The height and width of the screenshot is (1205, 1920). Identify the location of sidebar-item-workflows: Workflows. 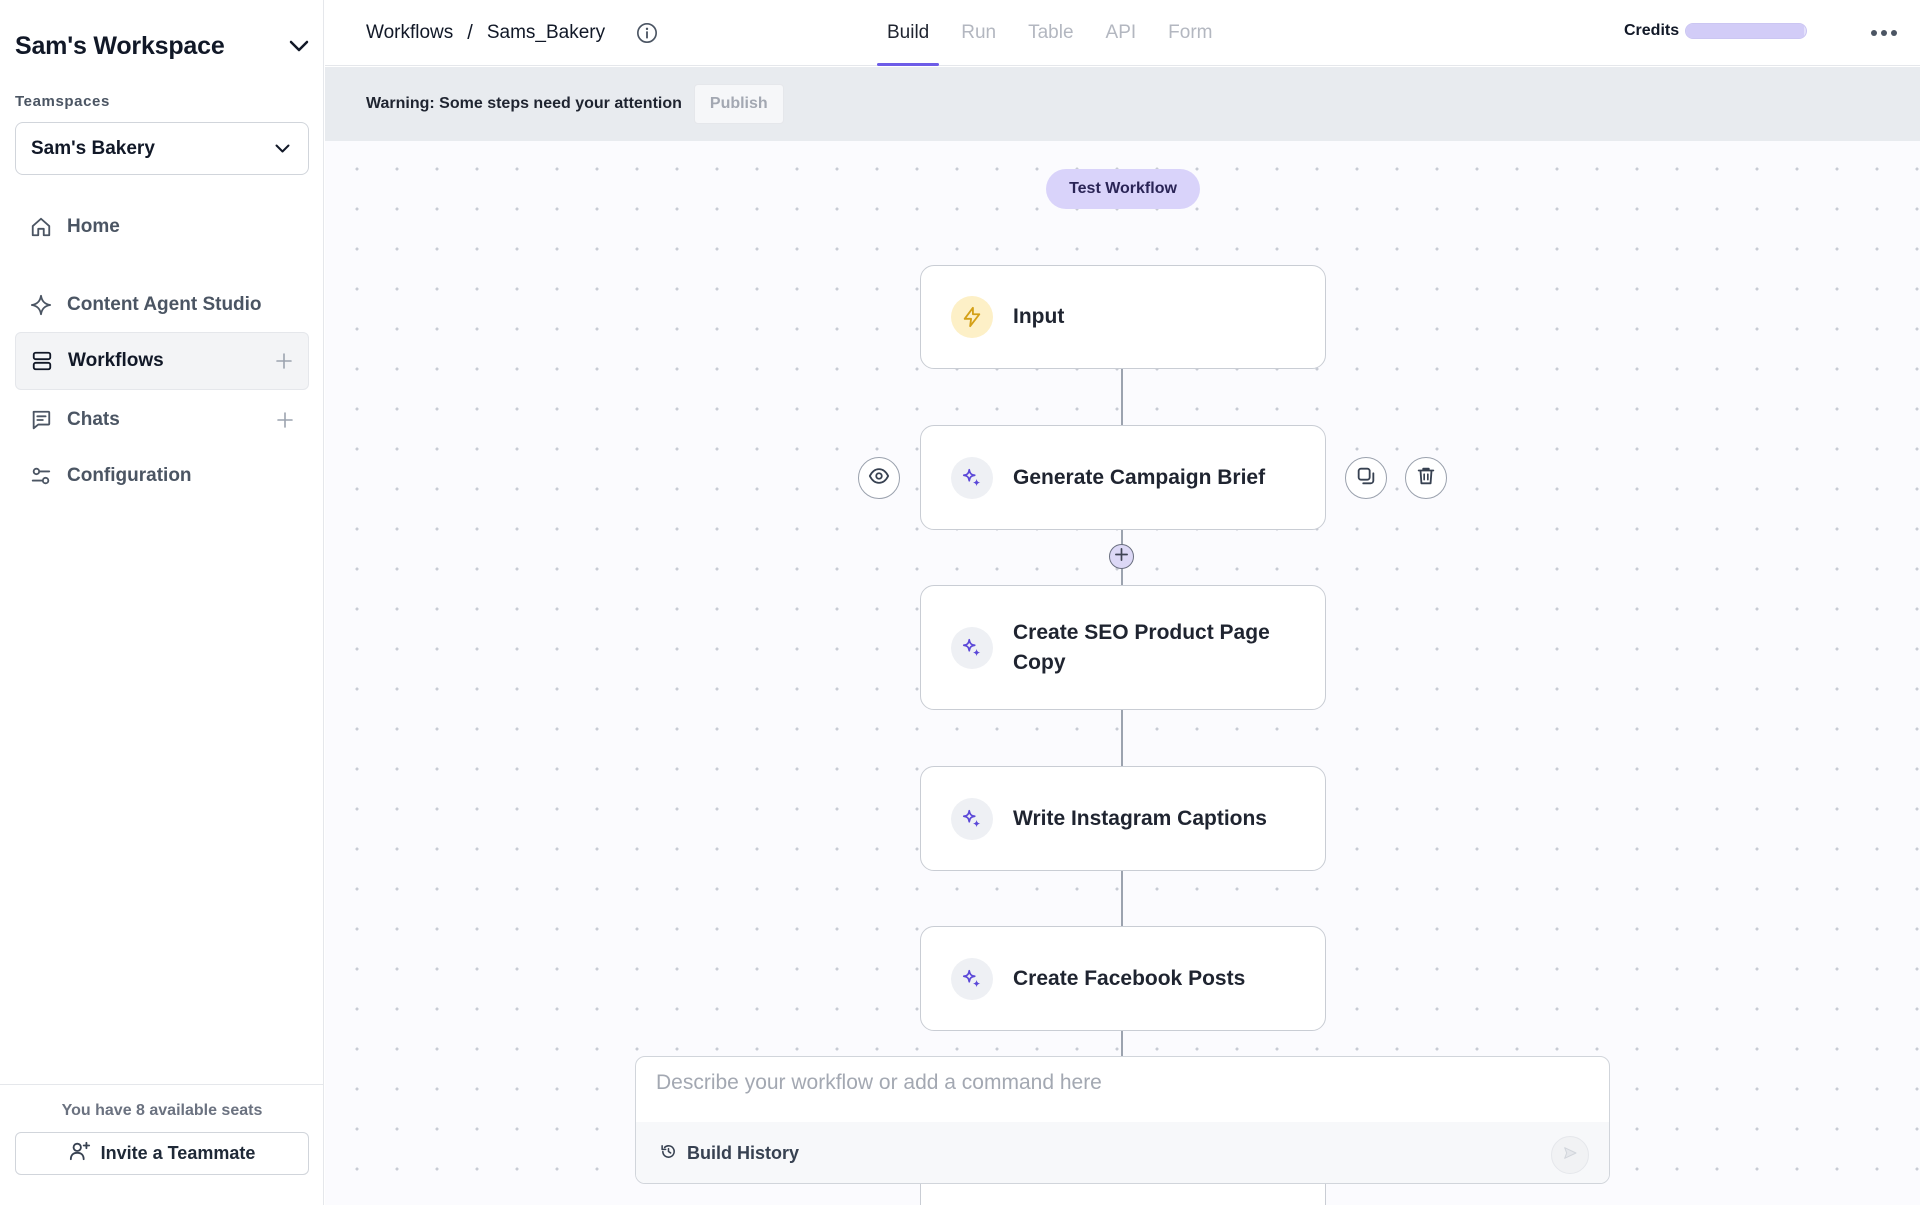
(162, 361).